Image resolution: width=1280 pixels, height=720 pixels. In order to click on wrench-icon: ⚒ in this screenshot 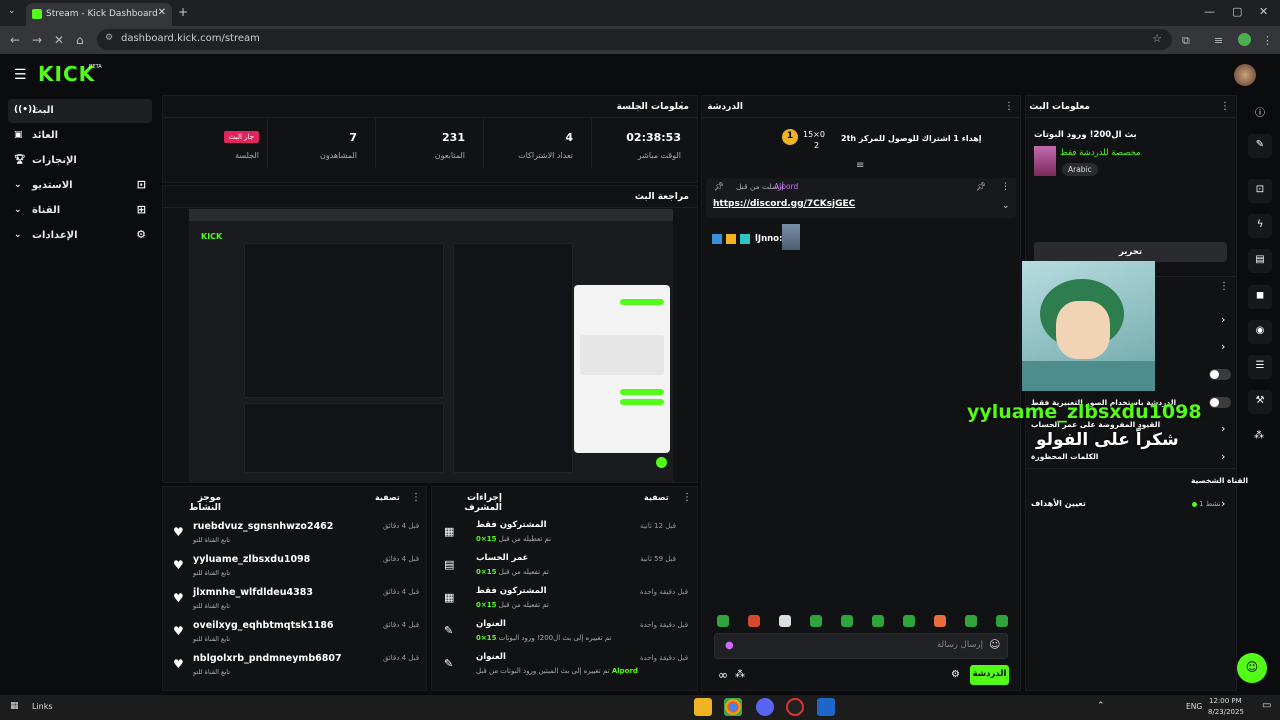, I will do `click(1260, 402)`.